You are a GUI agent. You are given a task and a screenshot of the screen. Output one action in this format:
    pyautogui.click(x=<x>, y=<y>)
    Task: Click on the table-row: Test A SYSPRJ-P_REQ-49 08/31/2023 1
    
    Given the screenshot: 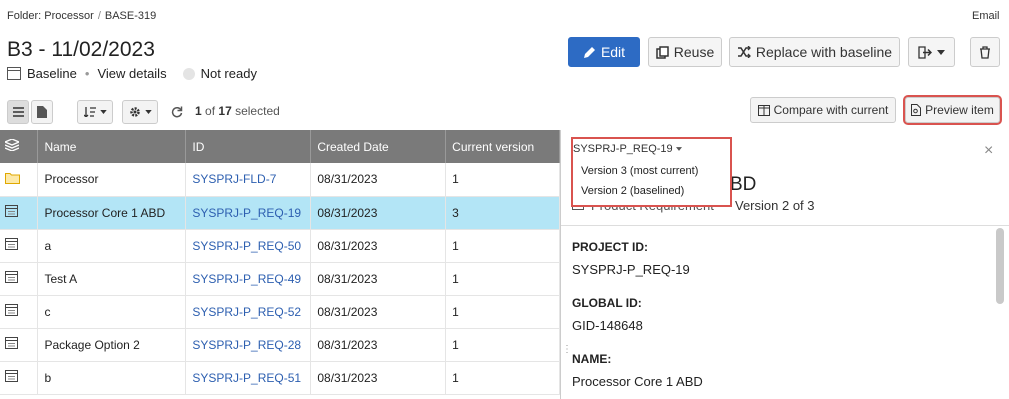 What is the action you would take?
    pyautogui.click(x=280, y=279)
    